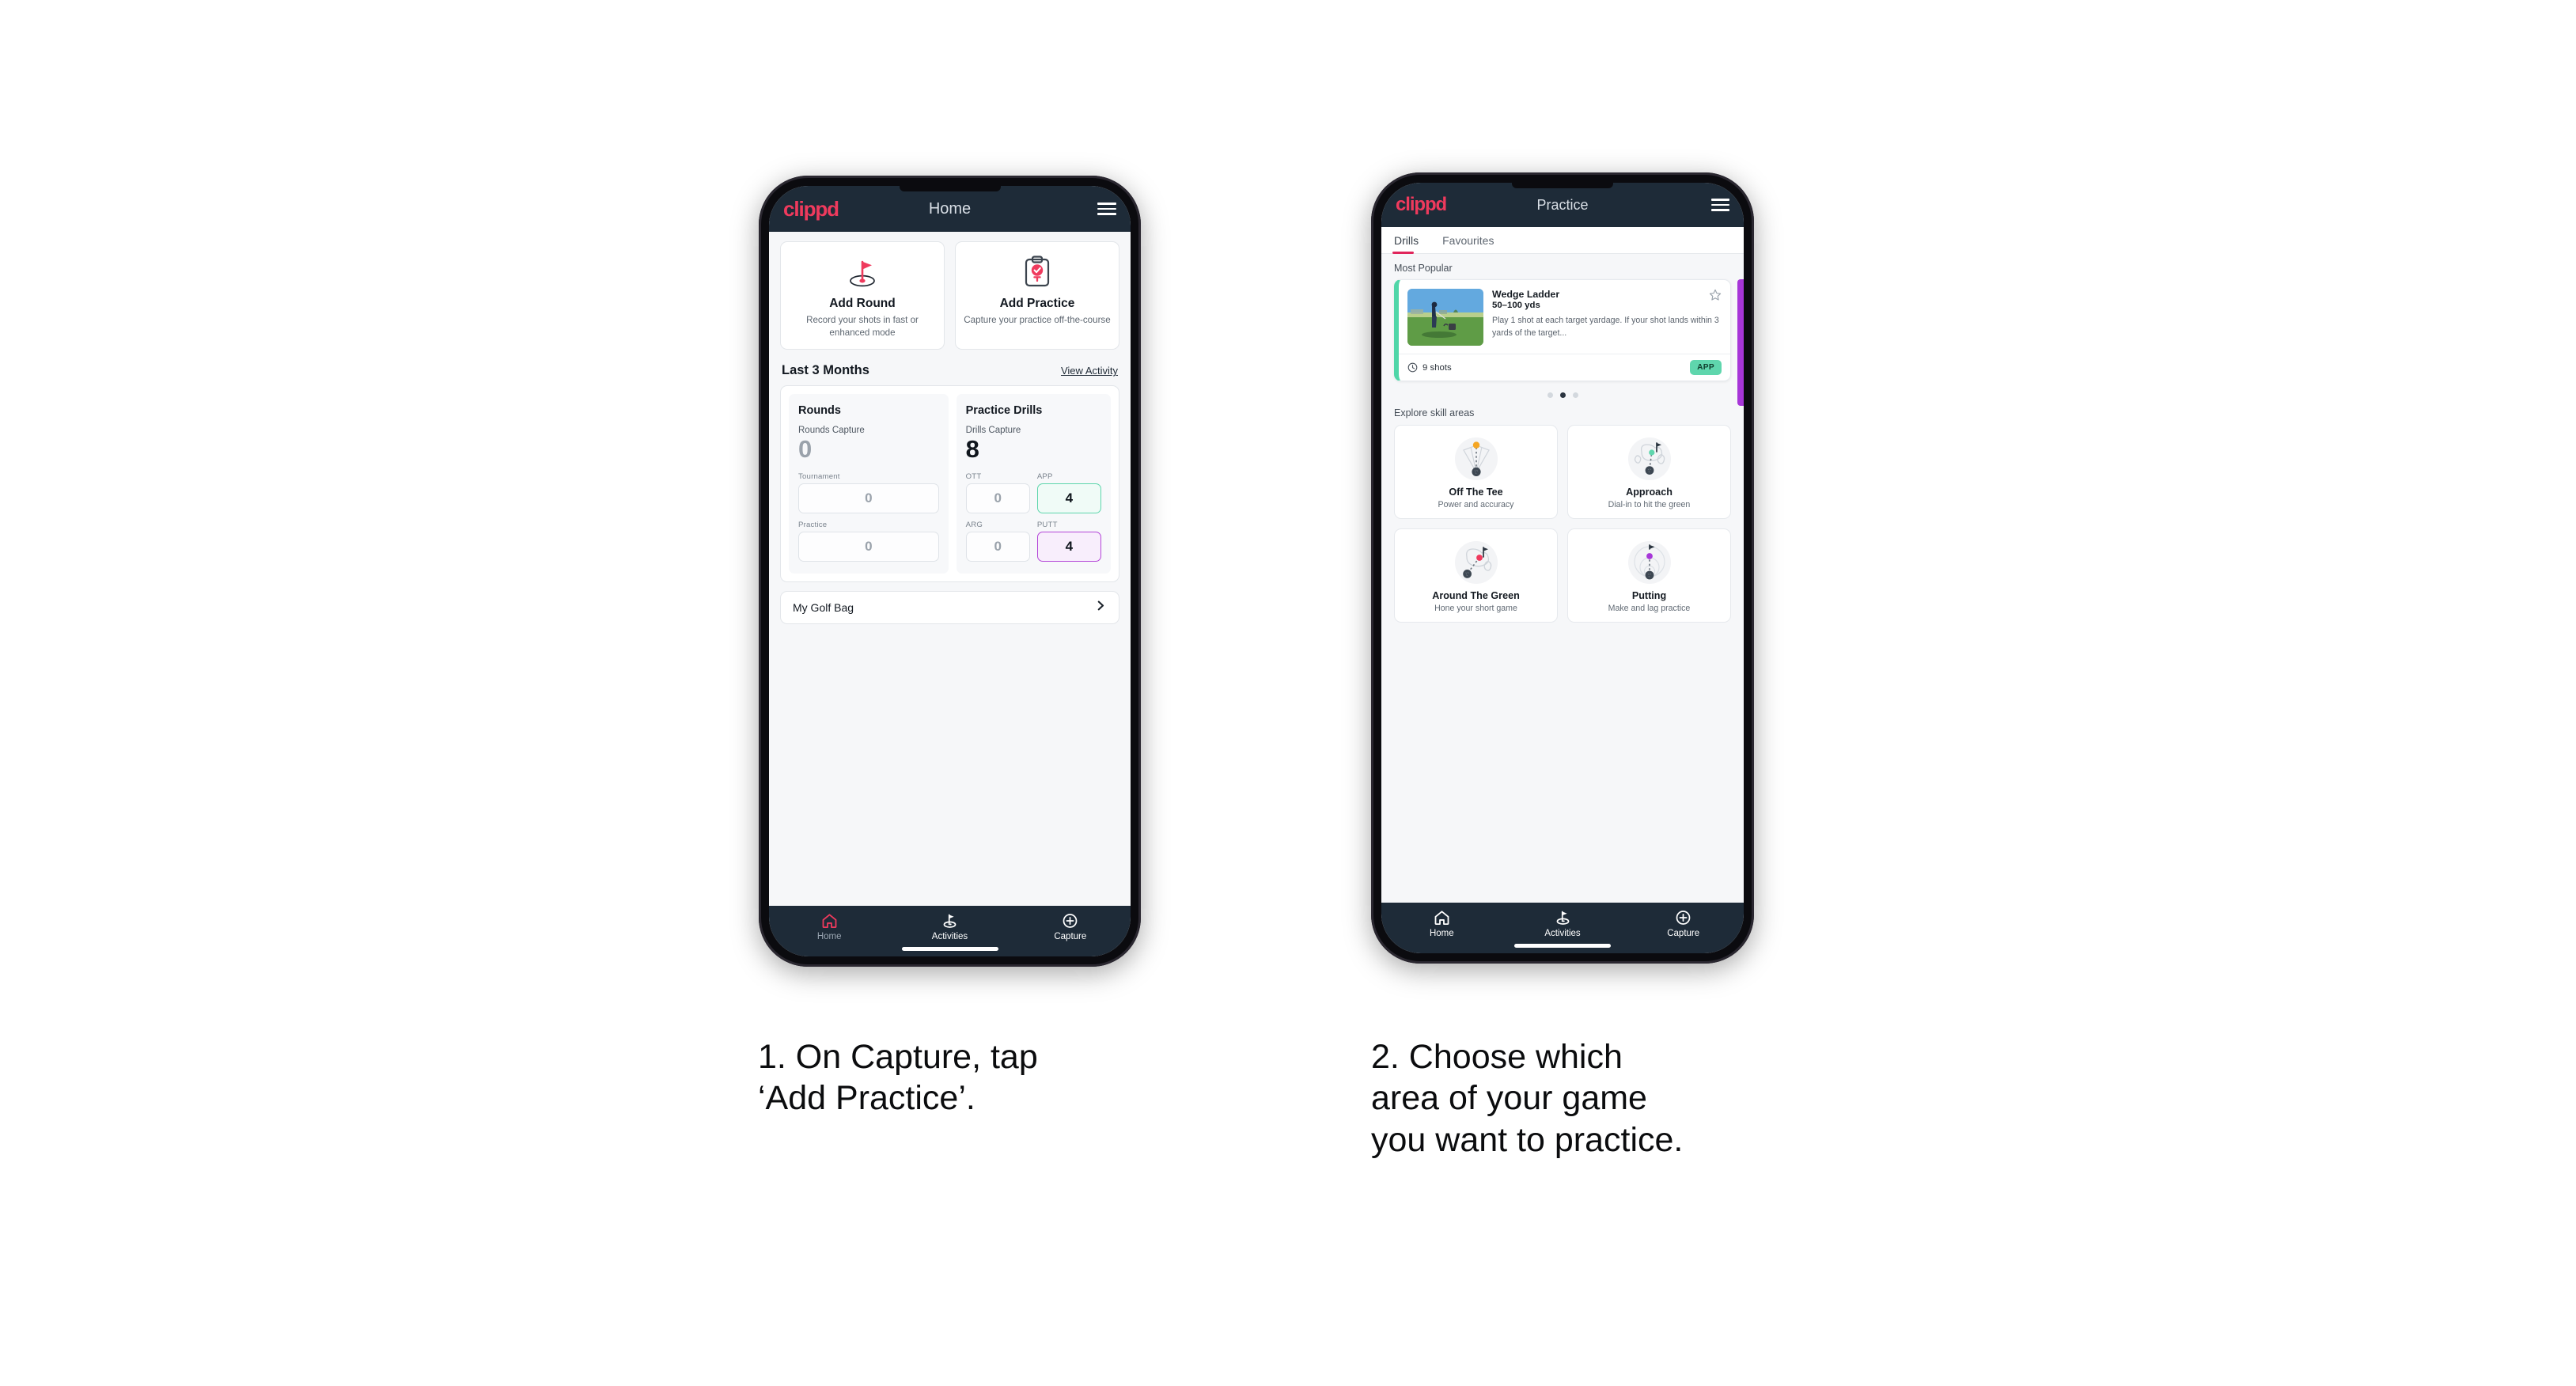 The height and width of the screenshot is (1386, 2576). What do you see at coordinates (1037, 272) in the screenshot?
I see `clipboard-check-icon` at bounding box center [1037, 272].